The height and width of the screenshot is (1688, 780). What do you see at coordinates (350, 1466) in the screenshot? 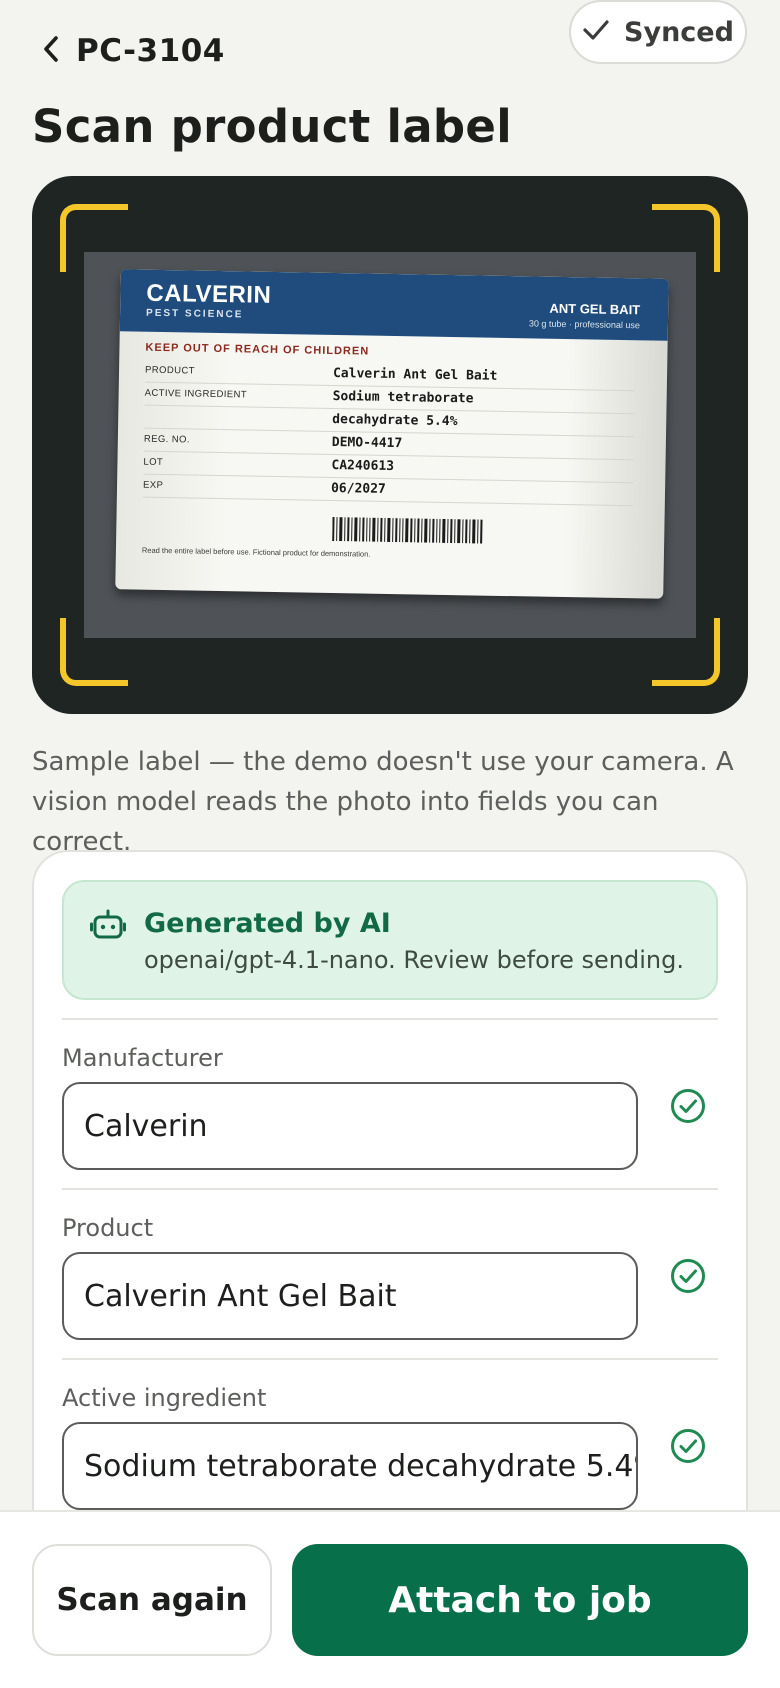
I see `active-ingredient-field: Sodium tetraborate decahydrate 5.4%` at bounding box center [350, 1466].